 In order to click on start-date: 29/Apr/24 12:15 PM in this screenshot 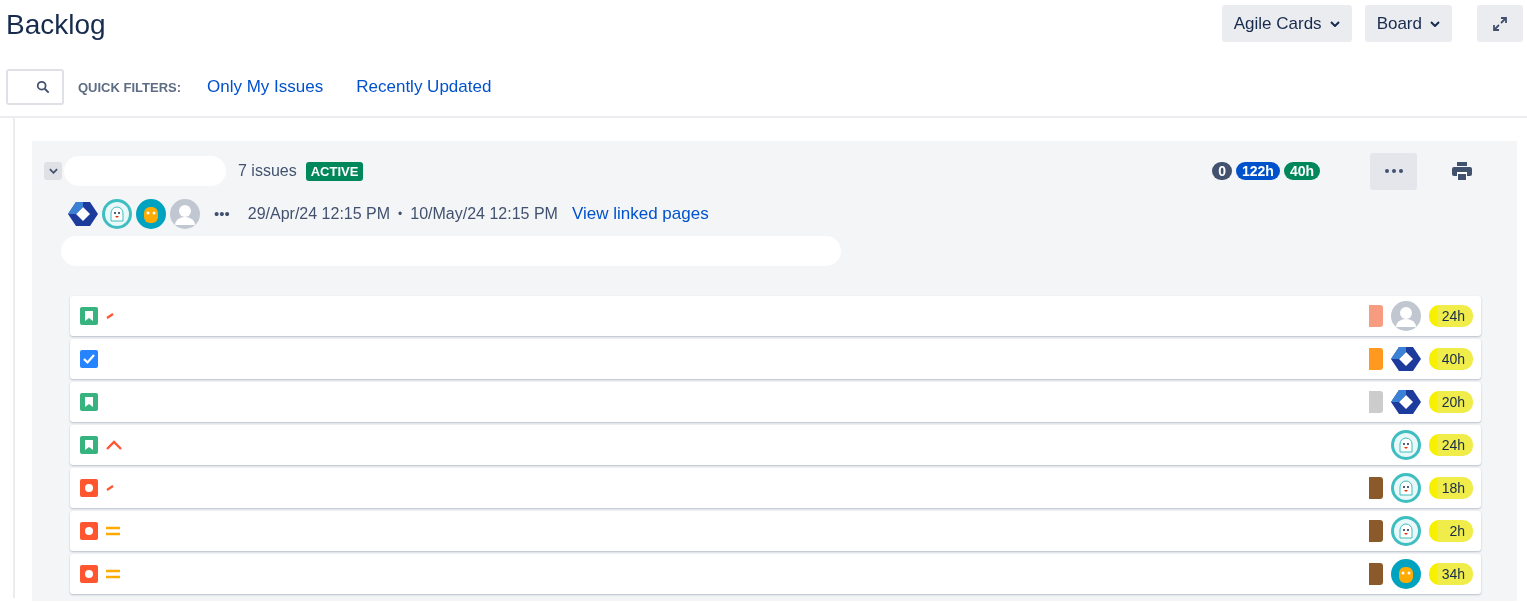, I will do `click(319, 213)`.